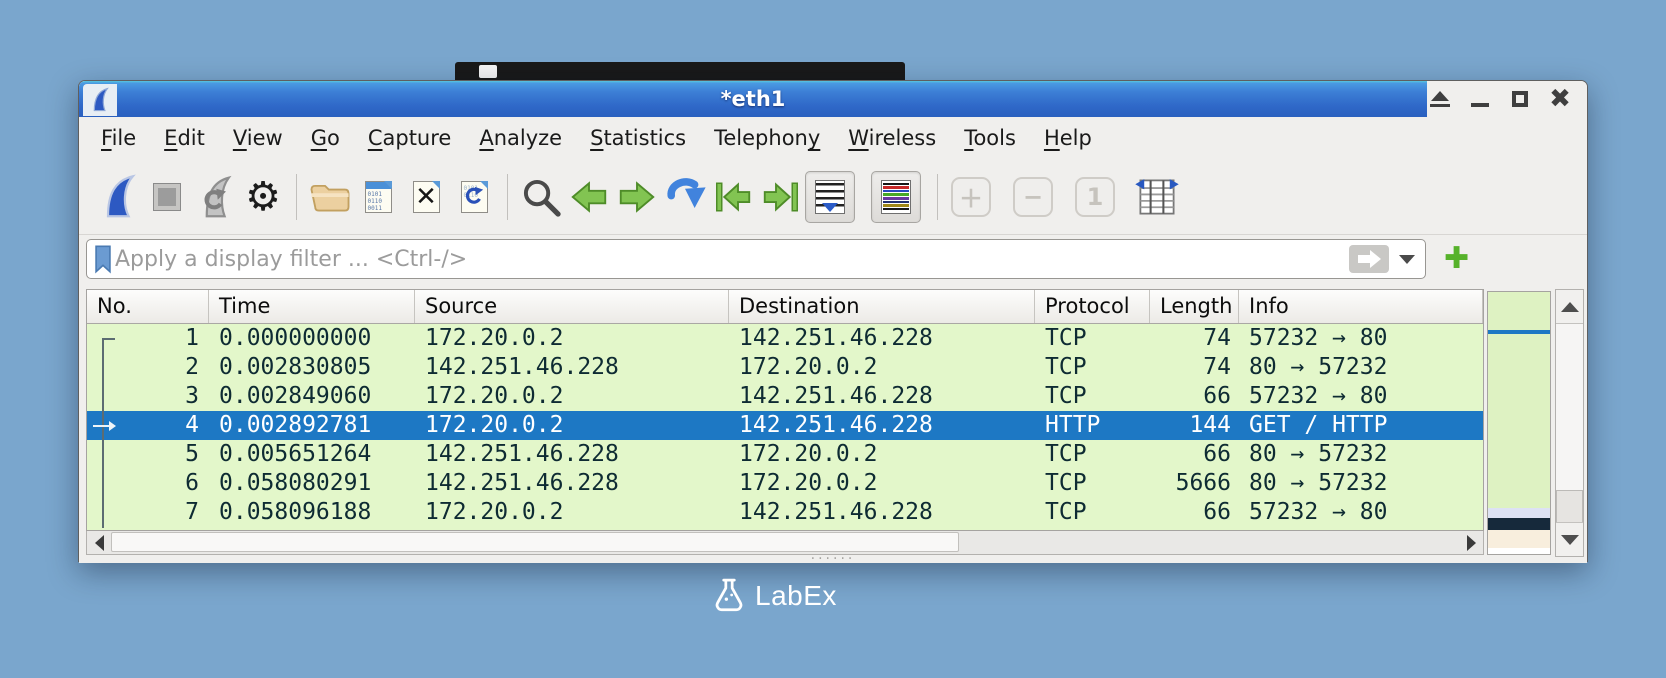 Image resolution: width=1666 pixels, height=678 pixels. I want to click on scroll-up-button, so click(1569, 307).